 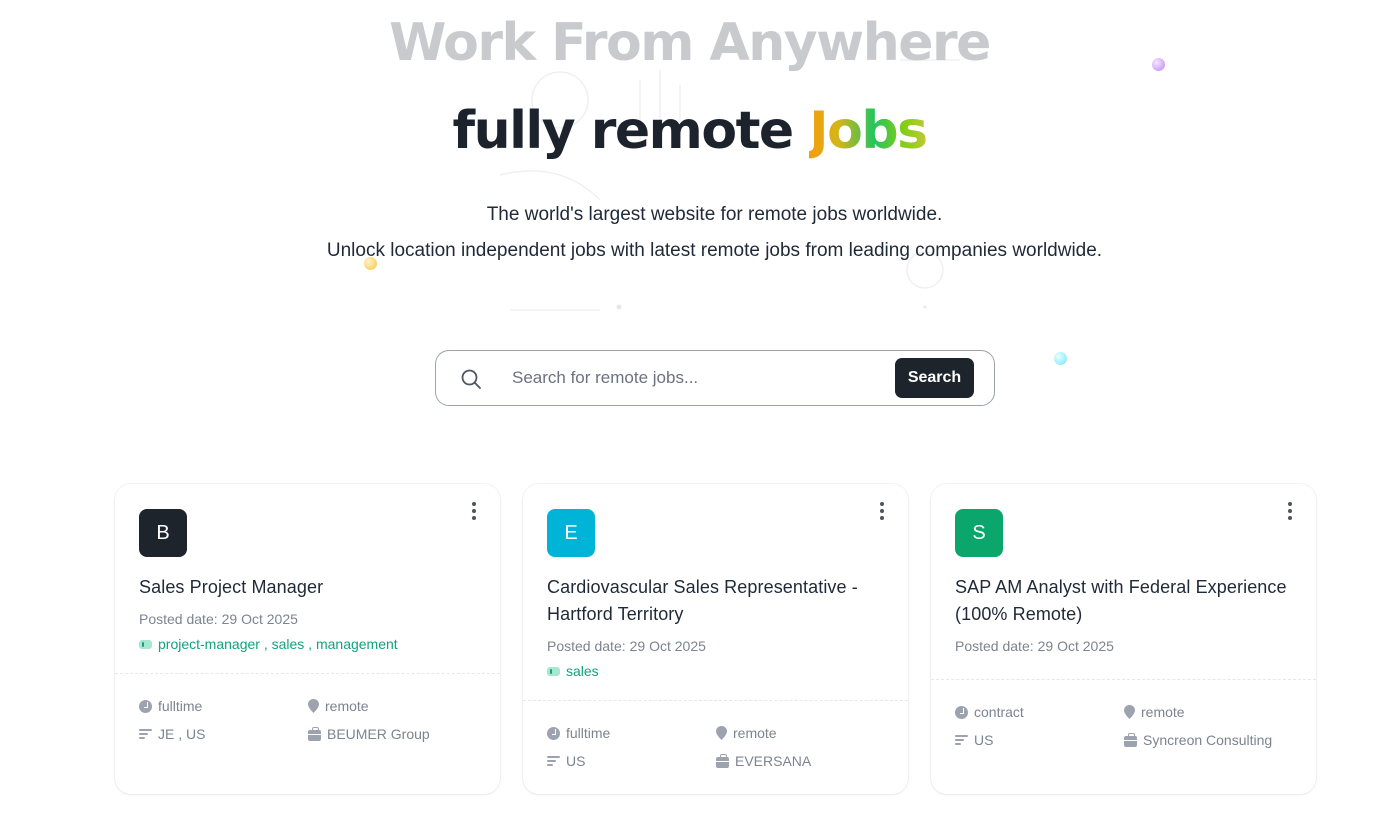 I want to click on company-logo: S, so click(x=979, y=533).